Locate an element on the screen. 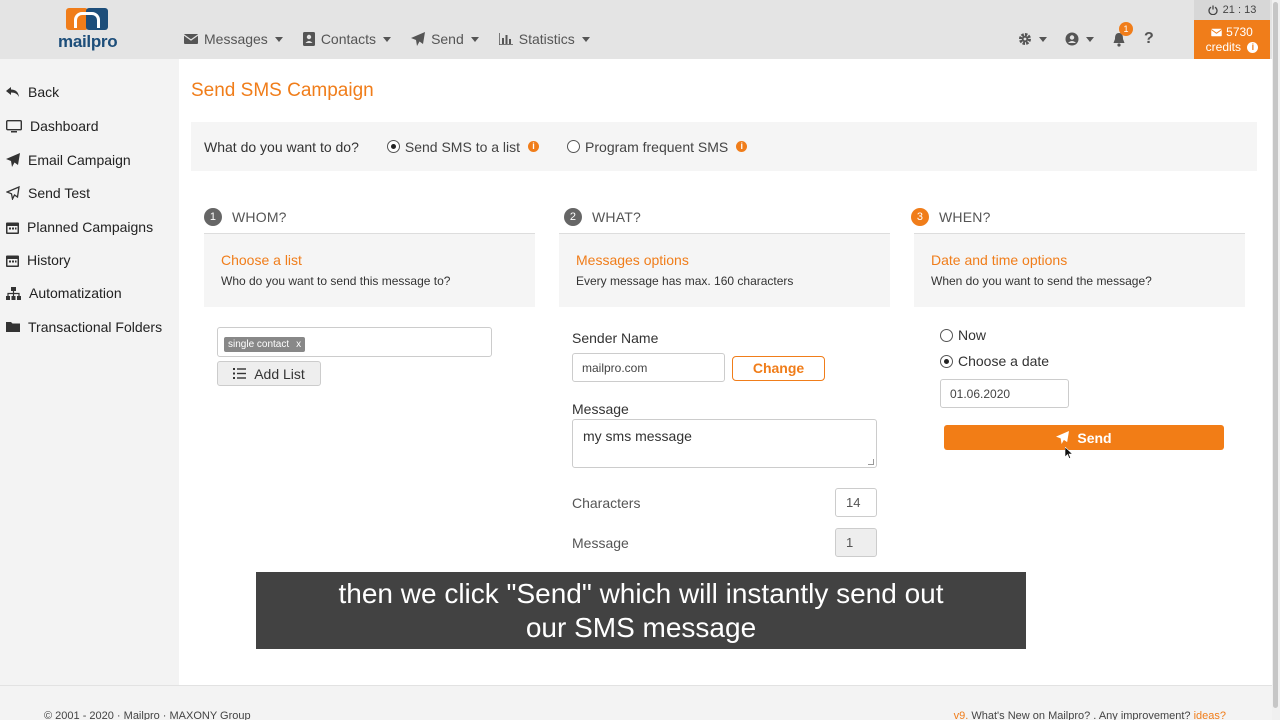 Image resolution: width=1280 pixels, height=720 pixels. tag-remove-icon: x is located at coordinates (298, 344).